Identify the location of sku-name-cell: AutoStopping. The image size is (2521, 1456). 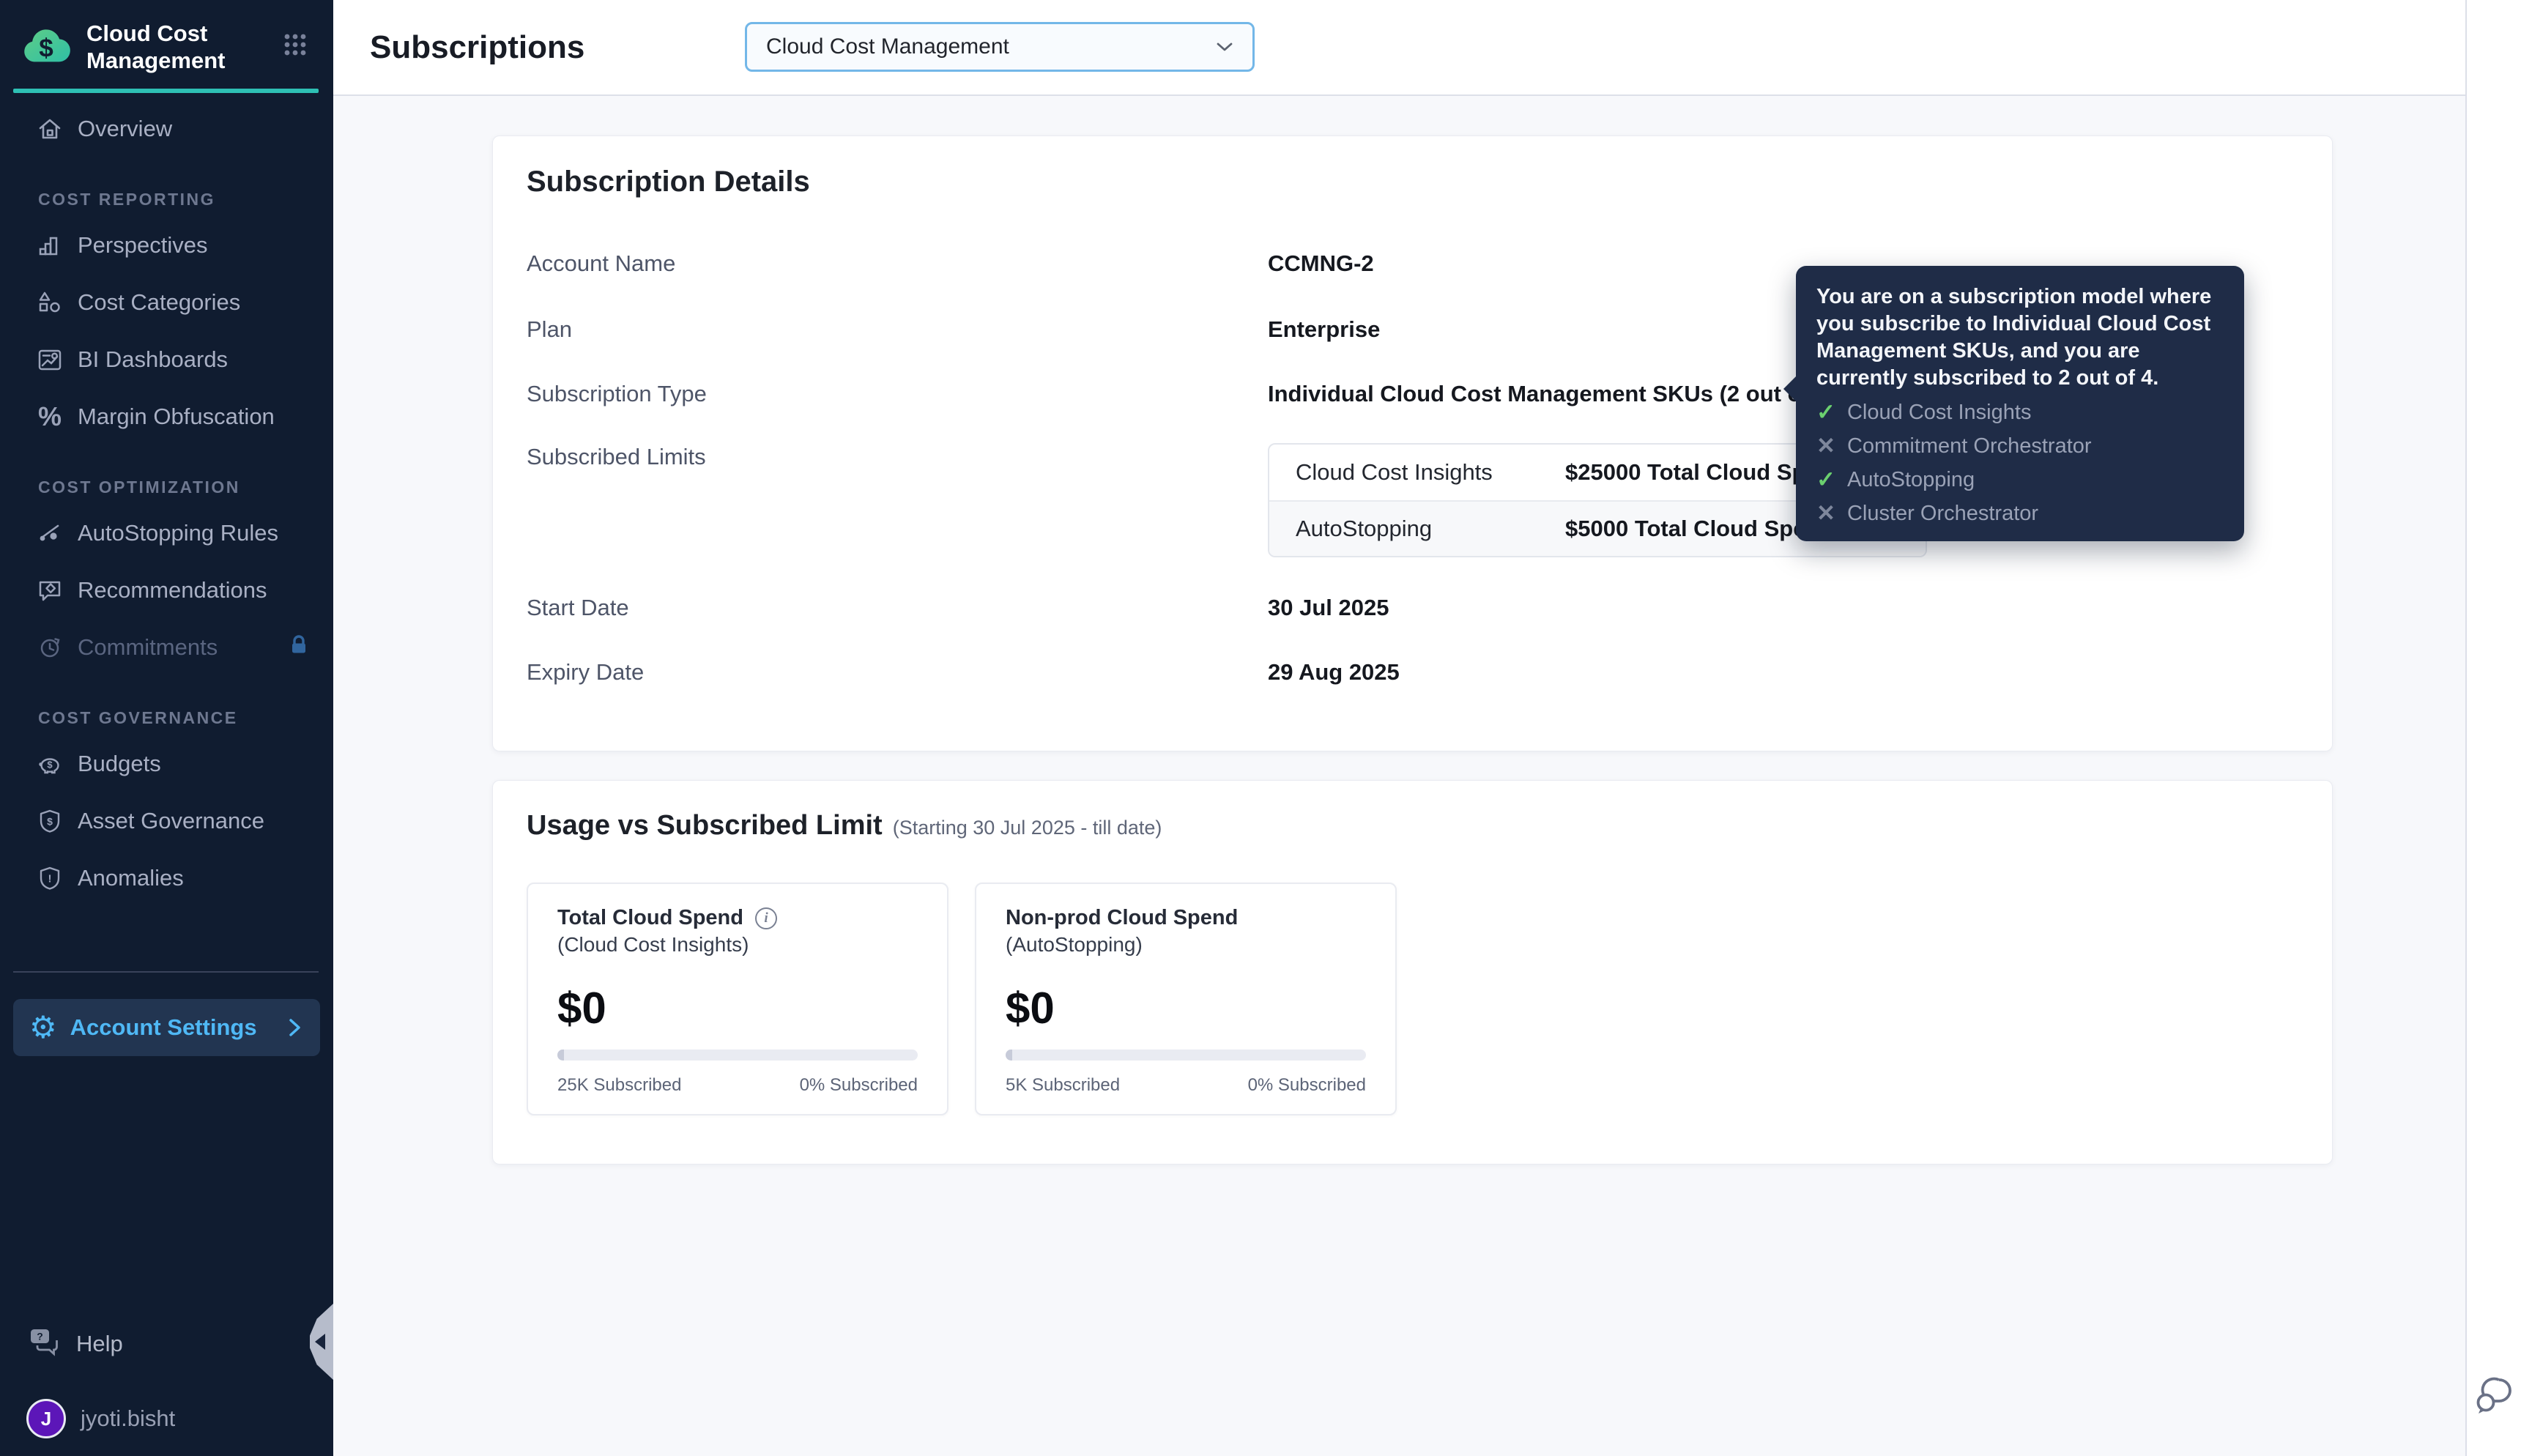
(1365, 528).